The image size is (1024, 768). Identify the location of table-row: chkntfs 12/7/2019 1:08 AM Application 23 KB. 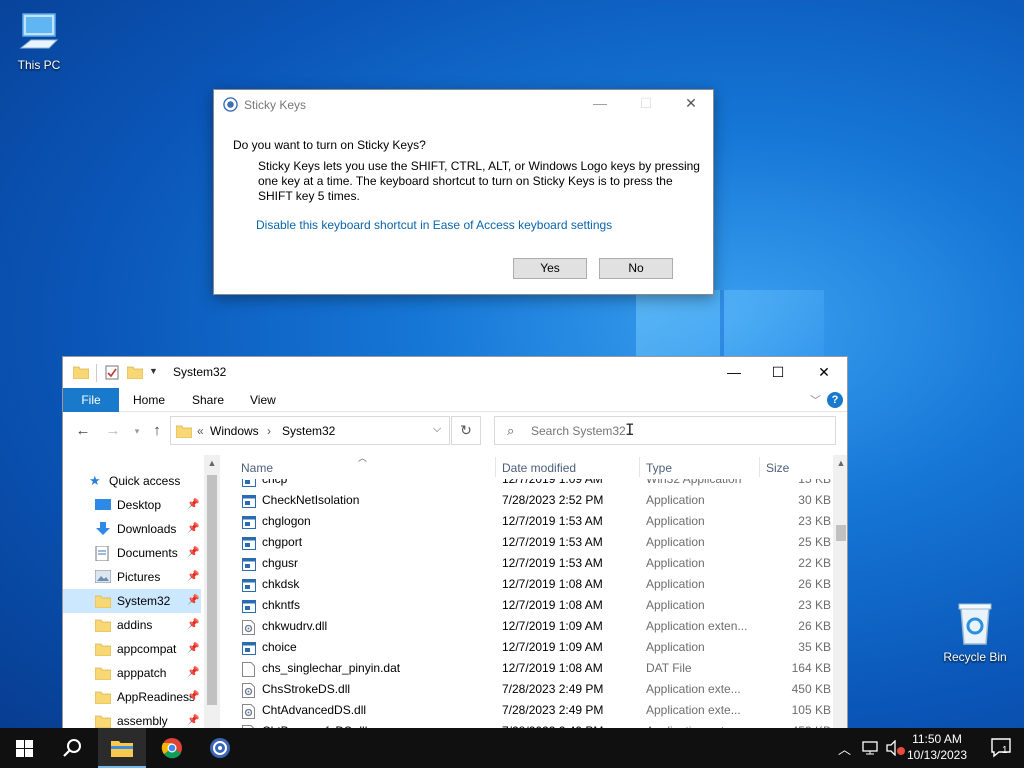
(530, 605).